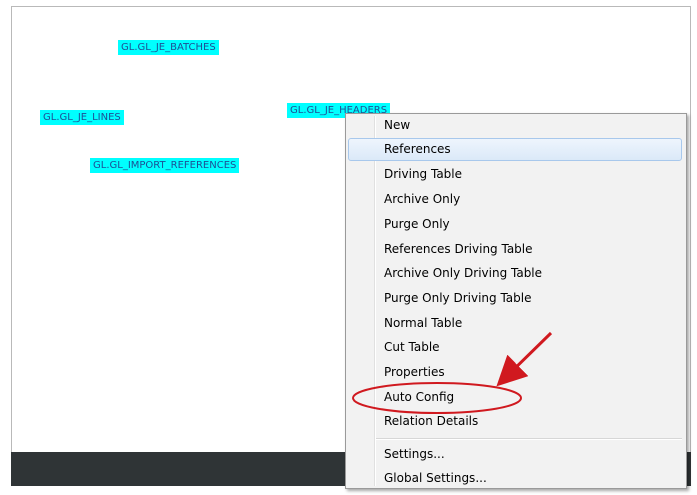 Image resolution: width=697 pixels, height=495 pixels. Describe the element at coordinates (452, 372) in the screenshot. I see `annotation-overlay` at that location.